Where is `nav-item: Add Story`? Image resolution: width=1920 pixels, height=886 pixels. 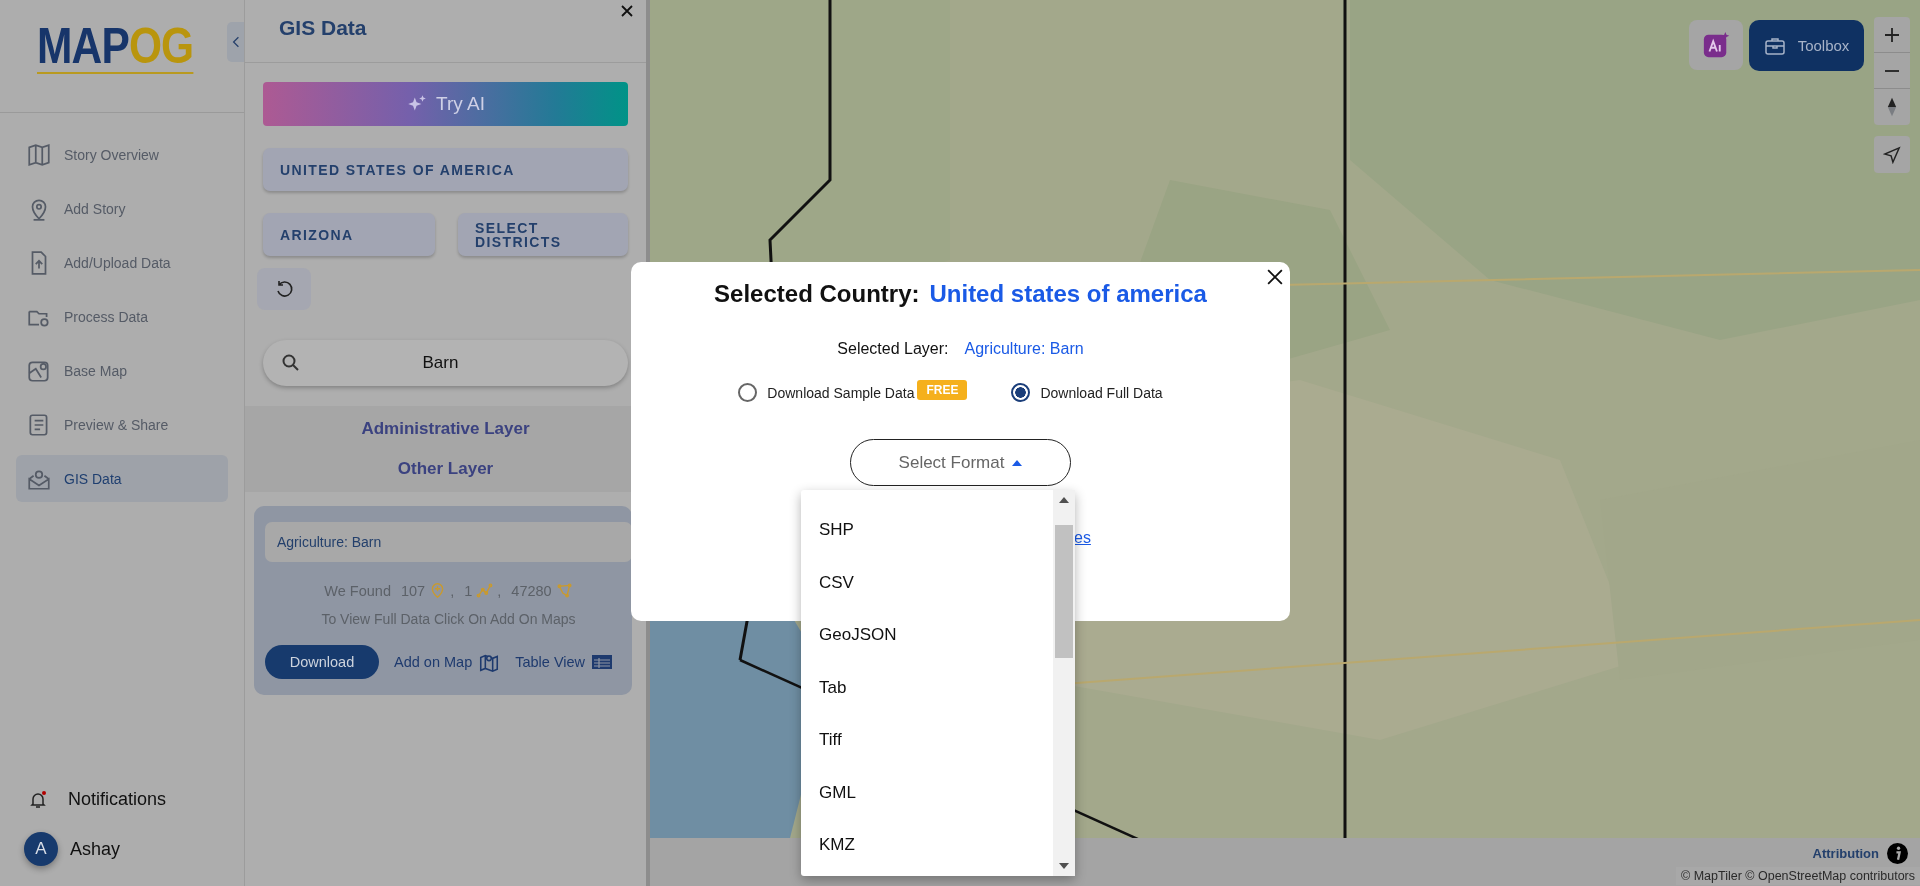 nav-item: Add Story is located at coordinates (122, 208).